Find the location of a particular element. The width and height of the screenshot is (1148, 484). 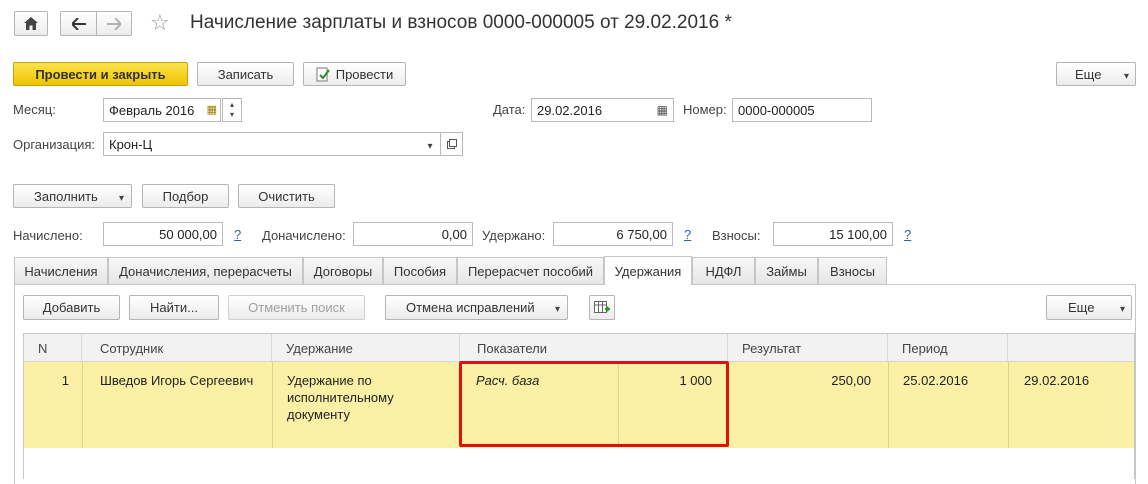

tab-benefit-recalc: Перерасчет пособий is located at coordinates (530, 270).